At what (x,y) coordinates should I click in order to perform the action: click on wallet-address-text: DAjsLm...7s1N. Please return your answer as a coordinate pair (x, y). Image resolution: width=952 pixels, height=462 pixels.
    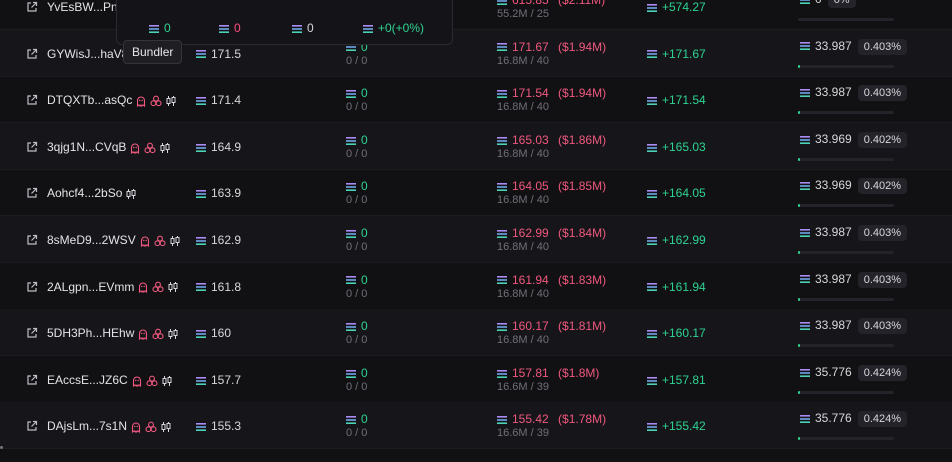
    Looking at the image, I should click on (87, 426).